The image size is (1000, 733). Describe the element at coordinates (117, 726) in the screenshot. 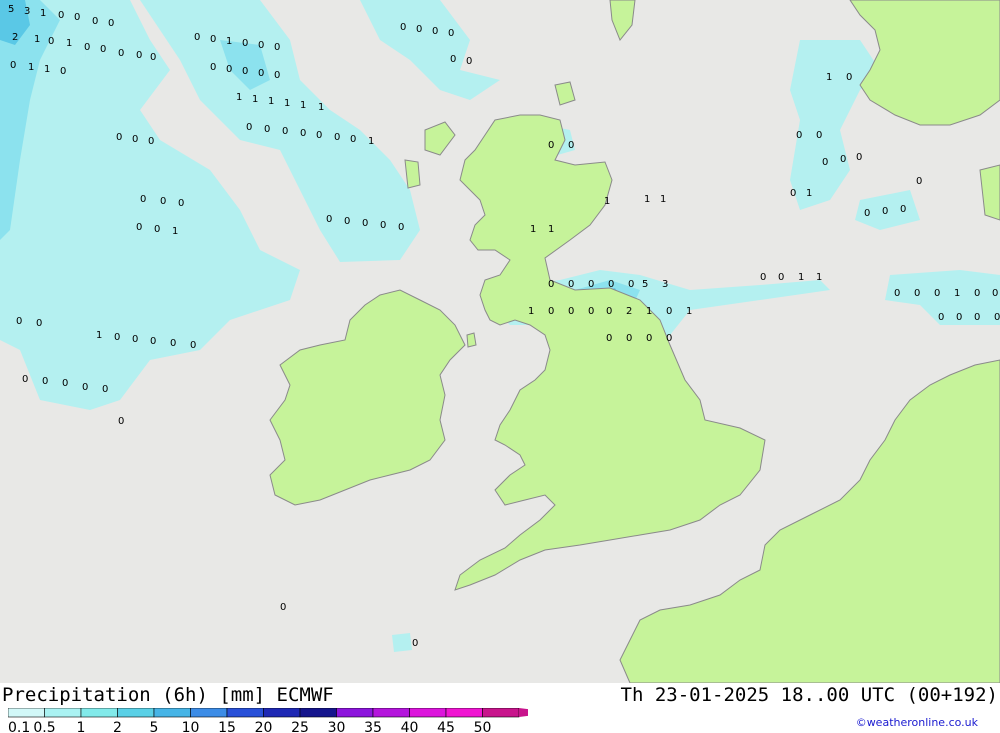

I see `legend-label-2: 2` at that location.